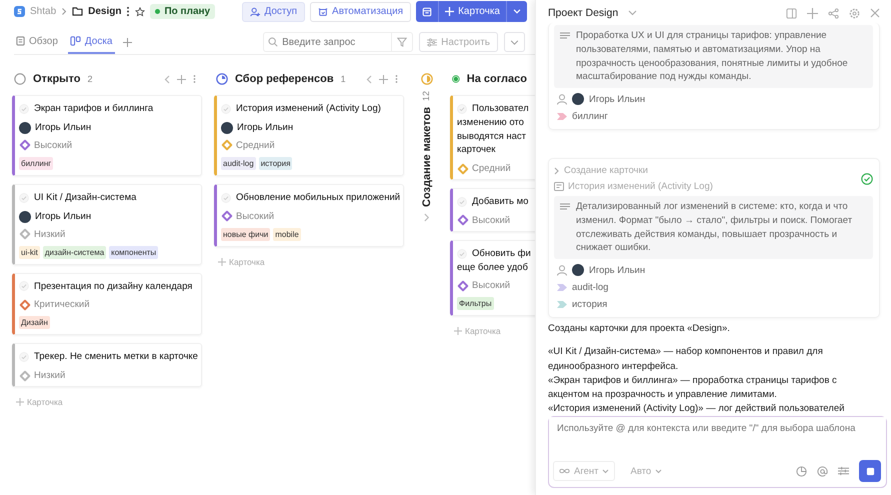 The width and height of the screenshot is (891, 495). Describe the element at coordinates (287, 234) in the screenshot. I see `tag: mobile` at that location.